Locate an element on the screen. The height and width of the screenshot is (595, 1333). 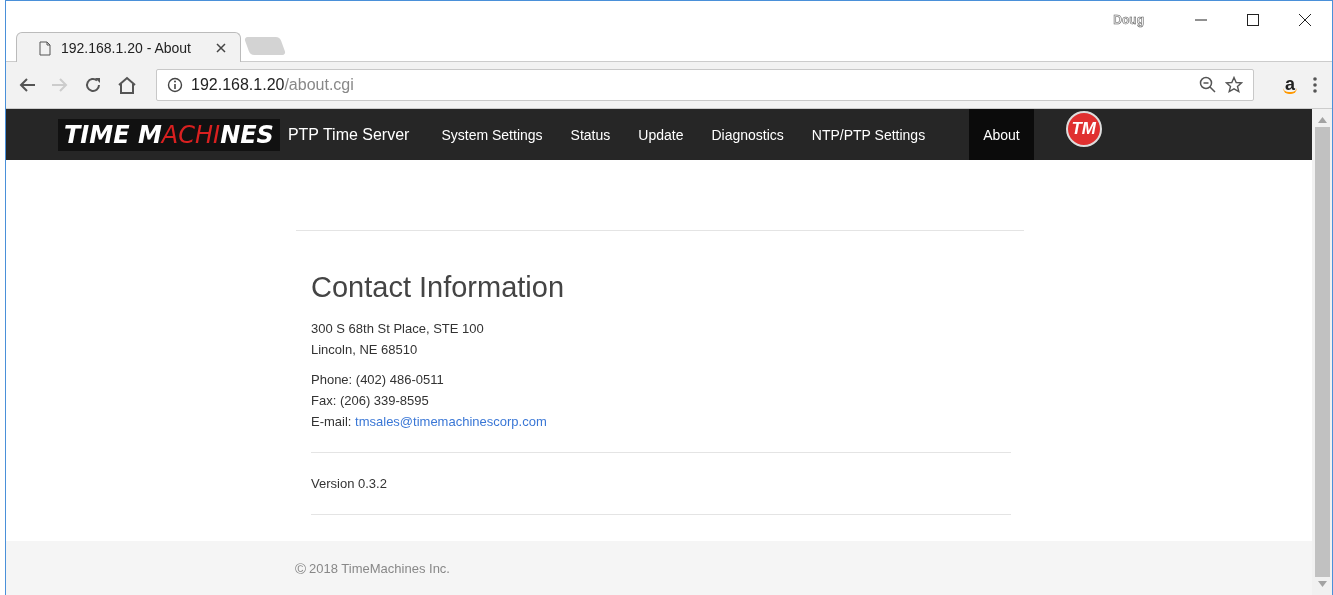
scrollbar is located at coordinates (1322, 352).